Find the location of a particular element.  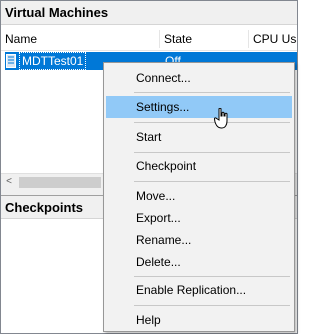

column-header-cpu-usage: CPU Usa is located at coordinates (273, 39).